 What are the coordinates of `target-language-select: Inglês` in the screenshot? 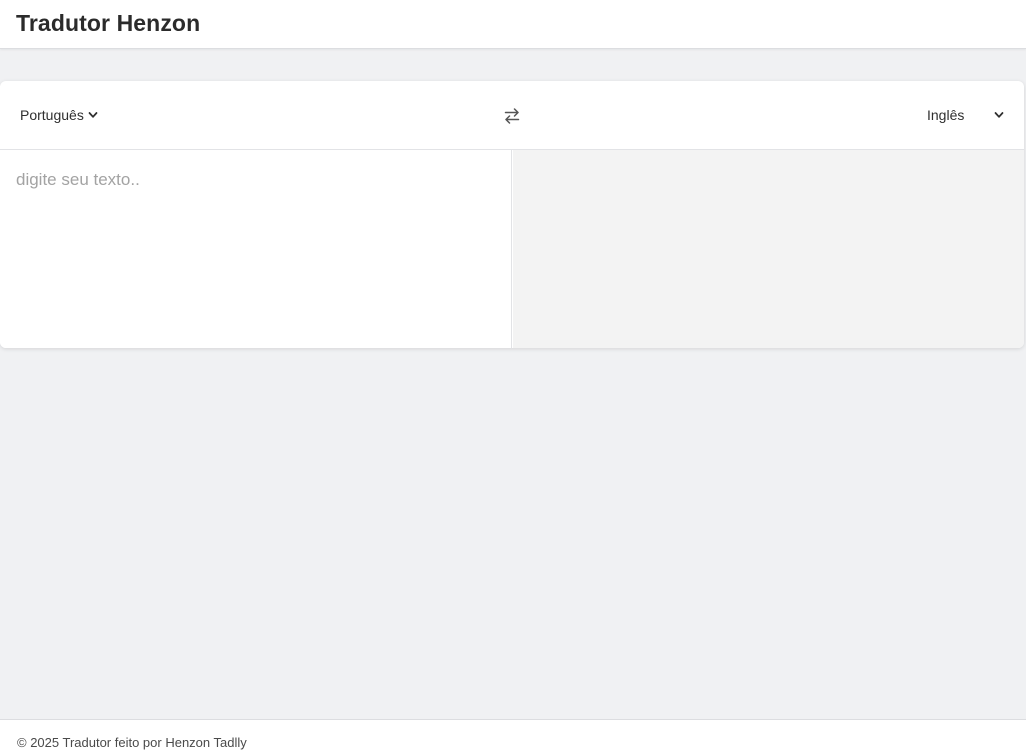 It's located at (965, 115).